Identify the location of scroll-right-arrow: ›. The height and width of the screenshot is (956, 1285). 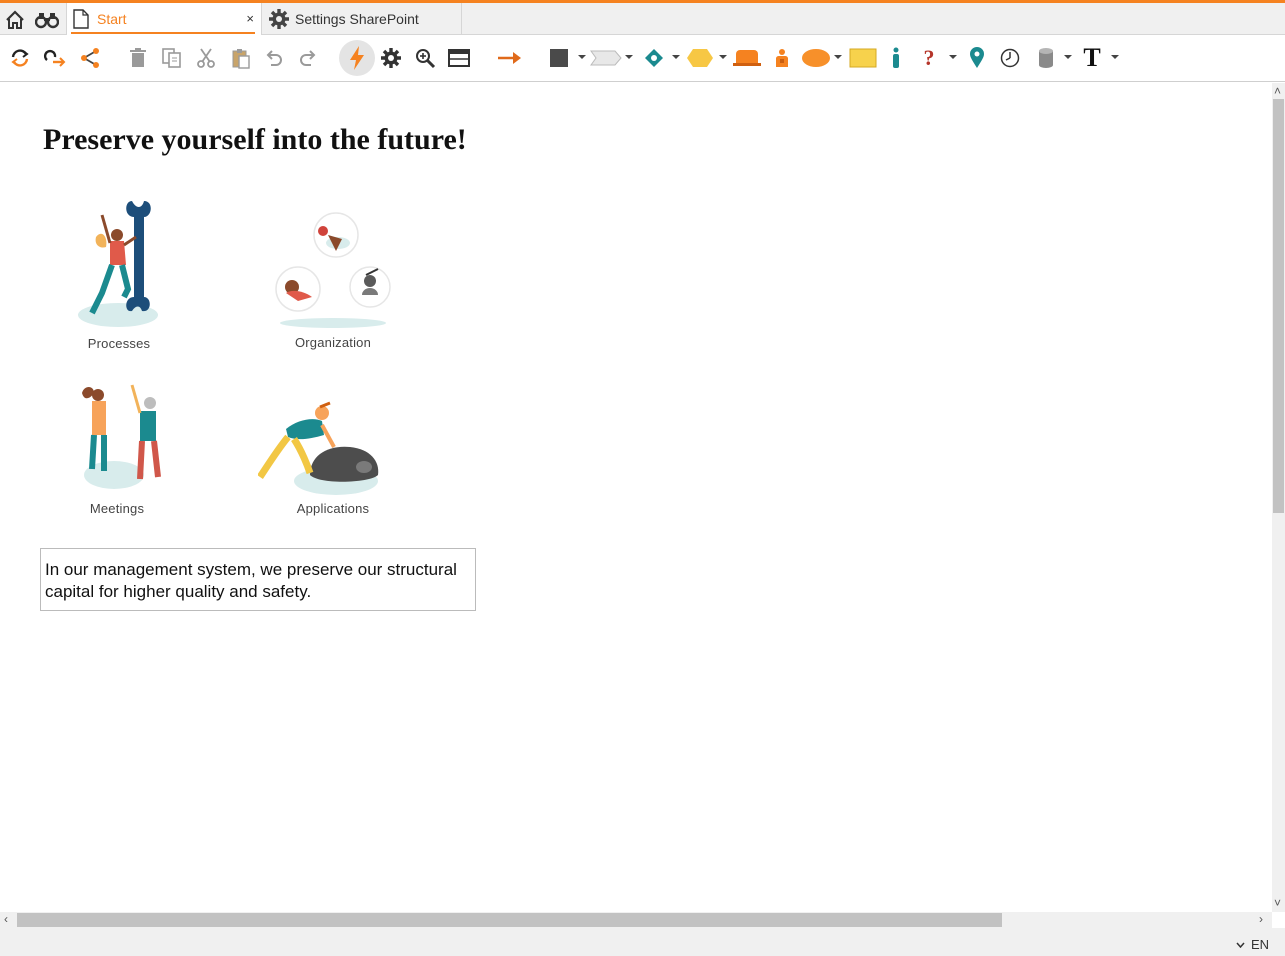
(1261, 919).